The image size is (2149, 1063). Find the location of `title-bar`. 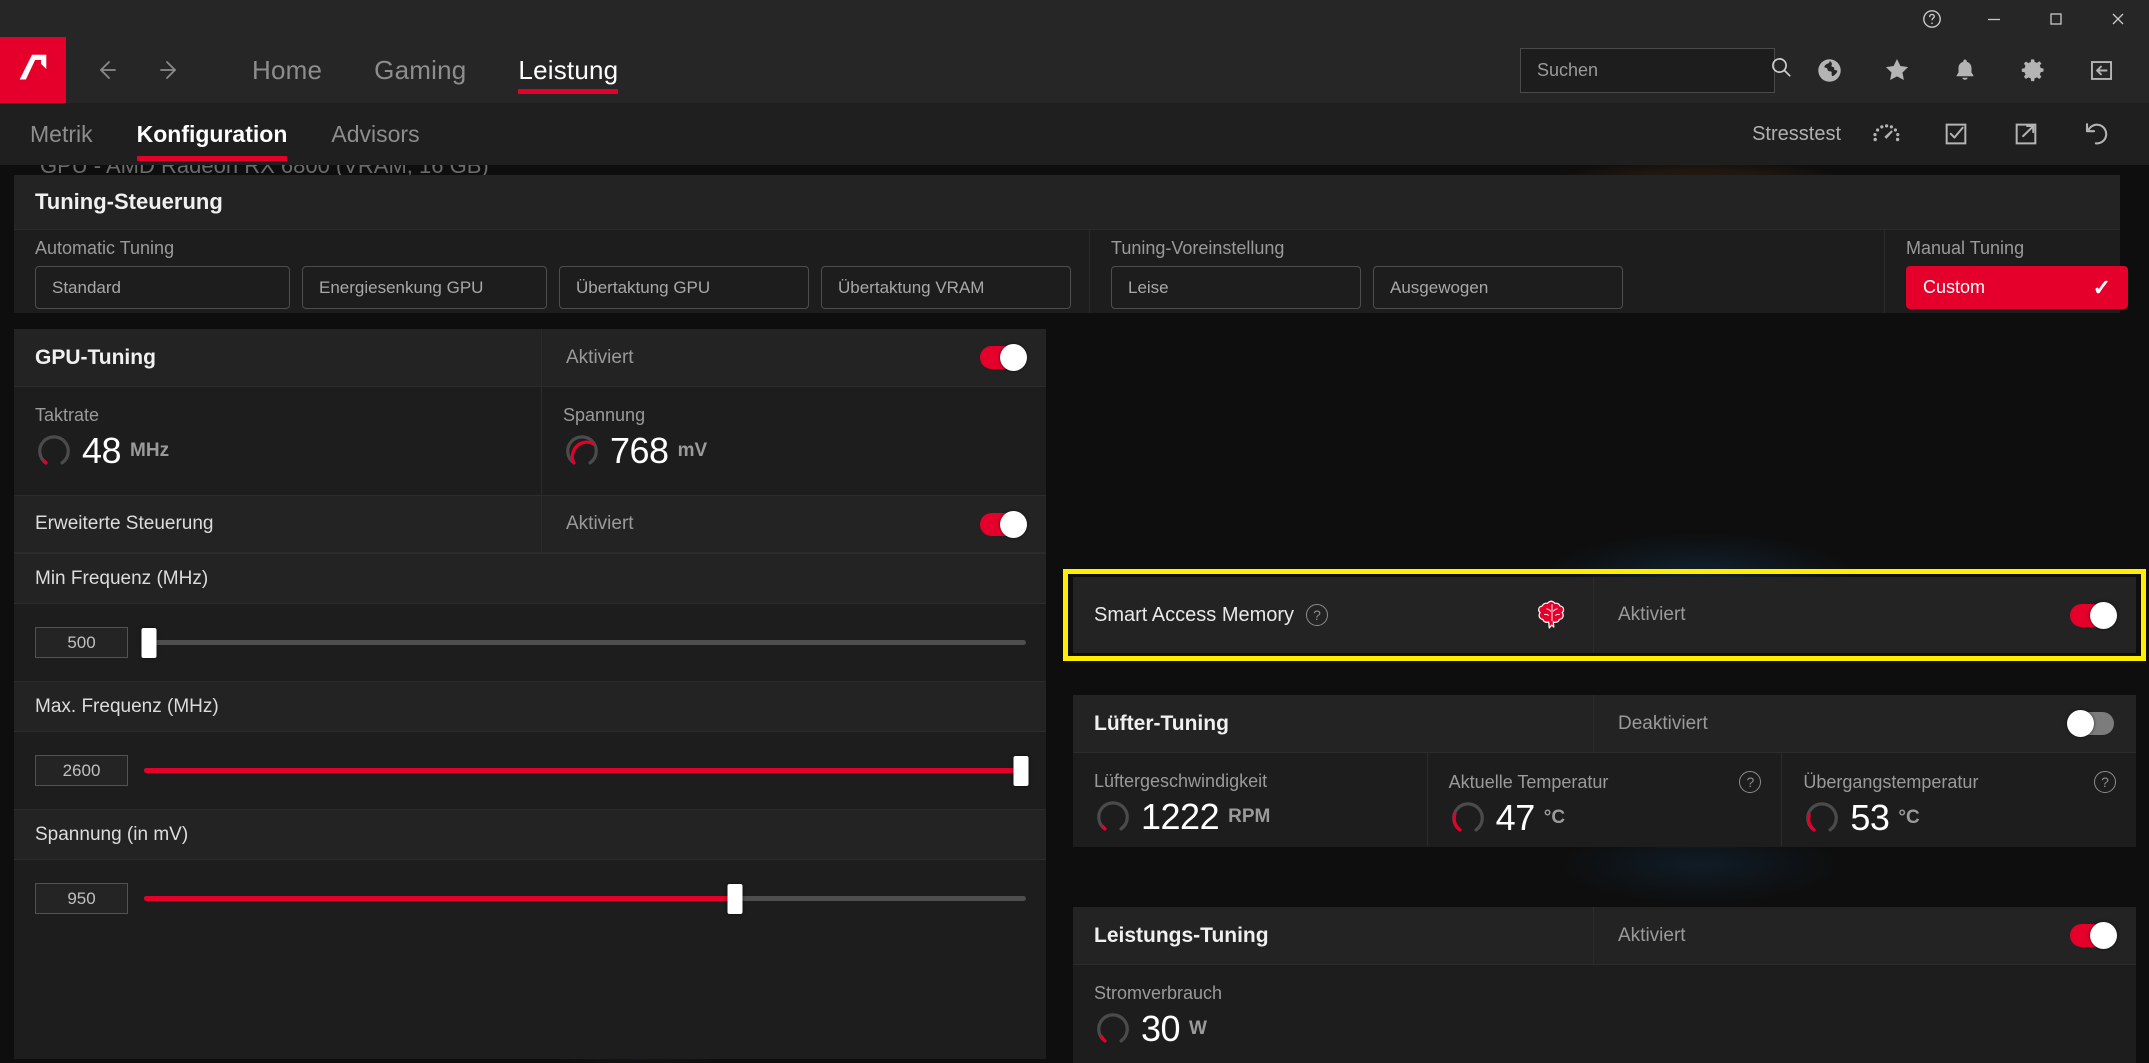

title-bar is located at coordinates (1074, 18).